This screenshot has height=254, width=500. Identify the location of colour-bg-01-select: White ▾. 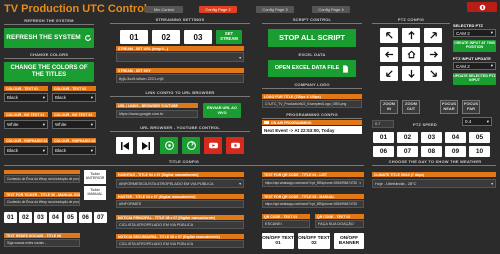
(26, 124).